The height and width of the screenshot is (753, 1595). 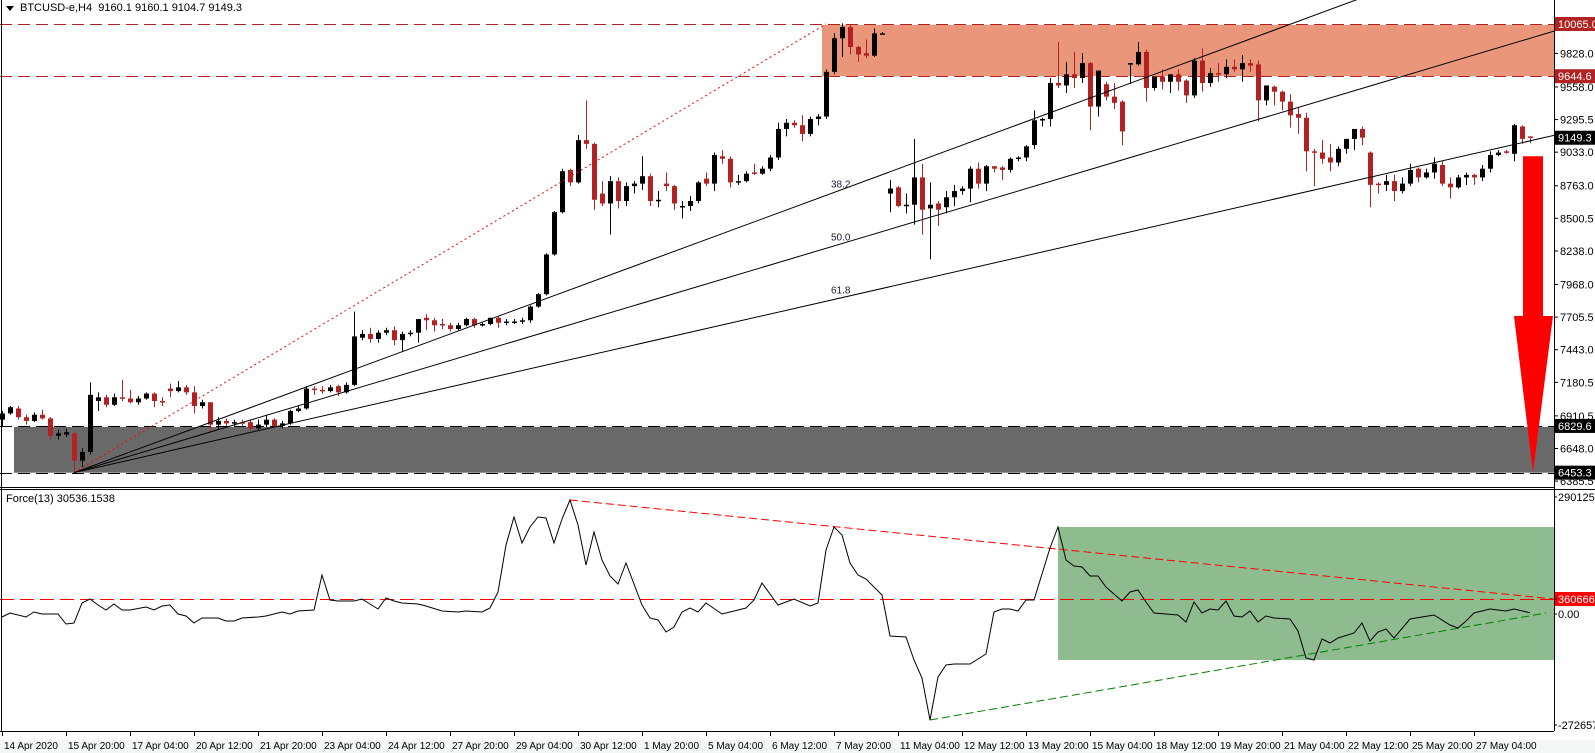 I want to click on force-indicator-label: Force(13) 30536.1538, so click(x=60, y=499).